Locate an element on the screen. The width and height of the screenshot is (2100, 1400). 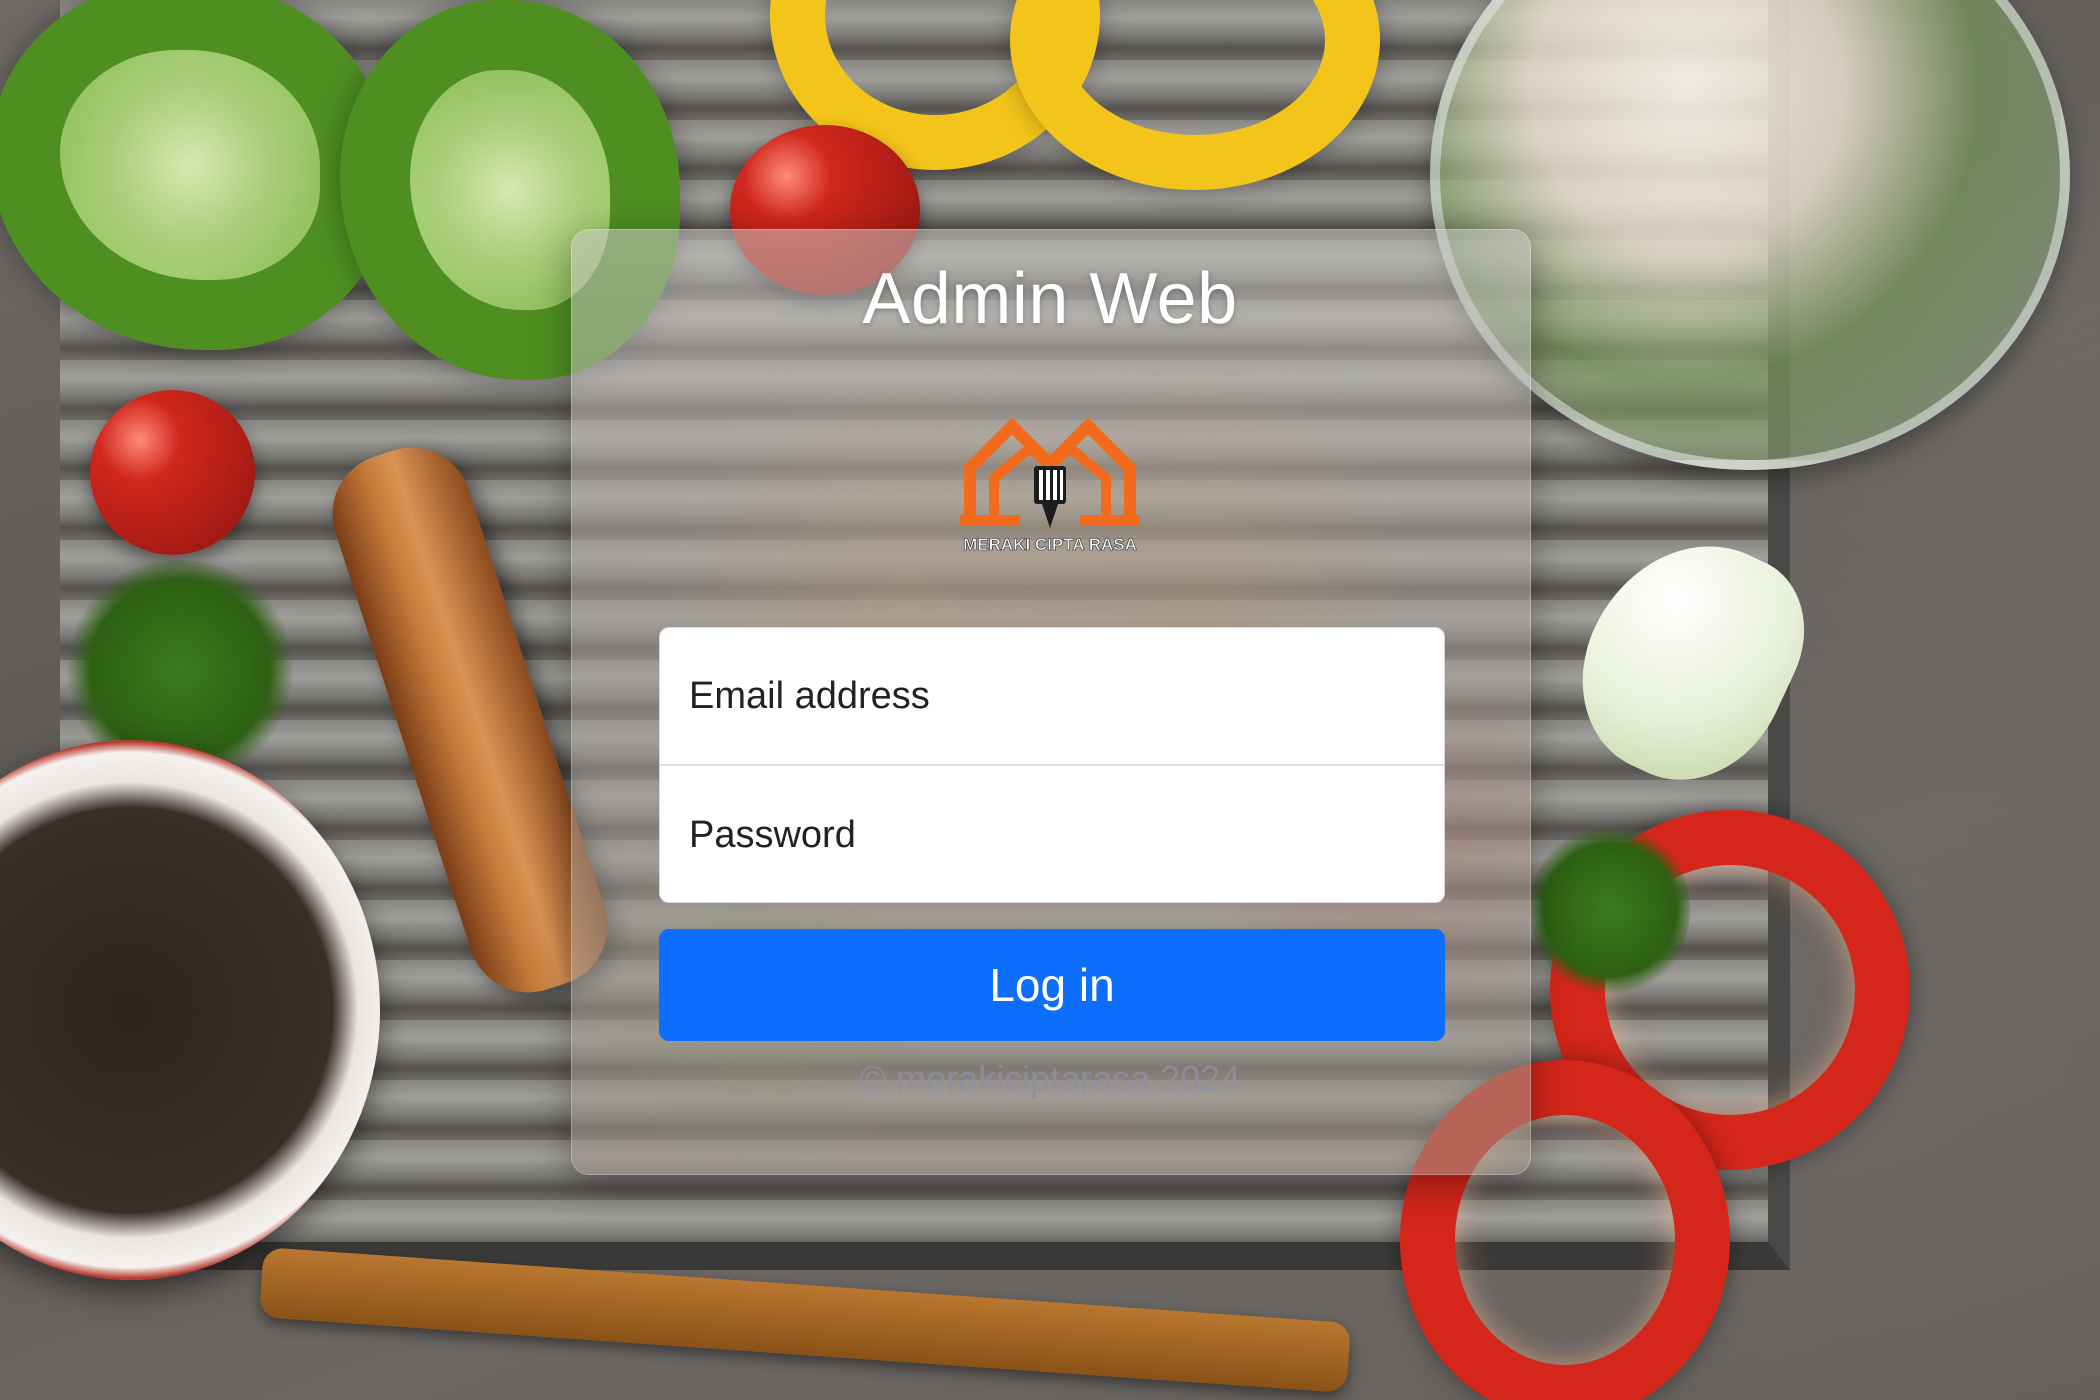
password-field-placeholder: Password is located at coordinates (772, 834).